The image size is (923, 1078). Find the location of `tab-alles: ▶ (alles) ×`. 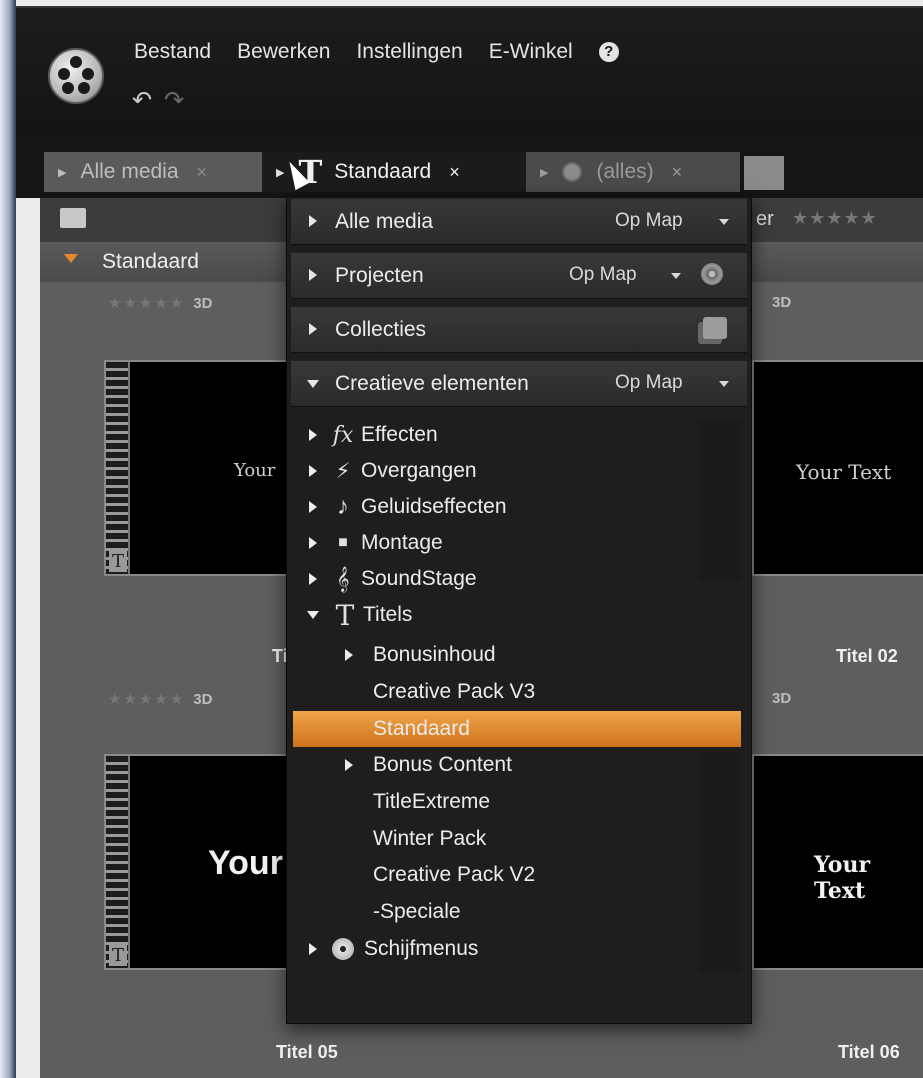

tab-alles: ▶ (alles) × is located at coordinates (633, 172).